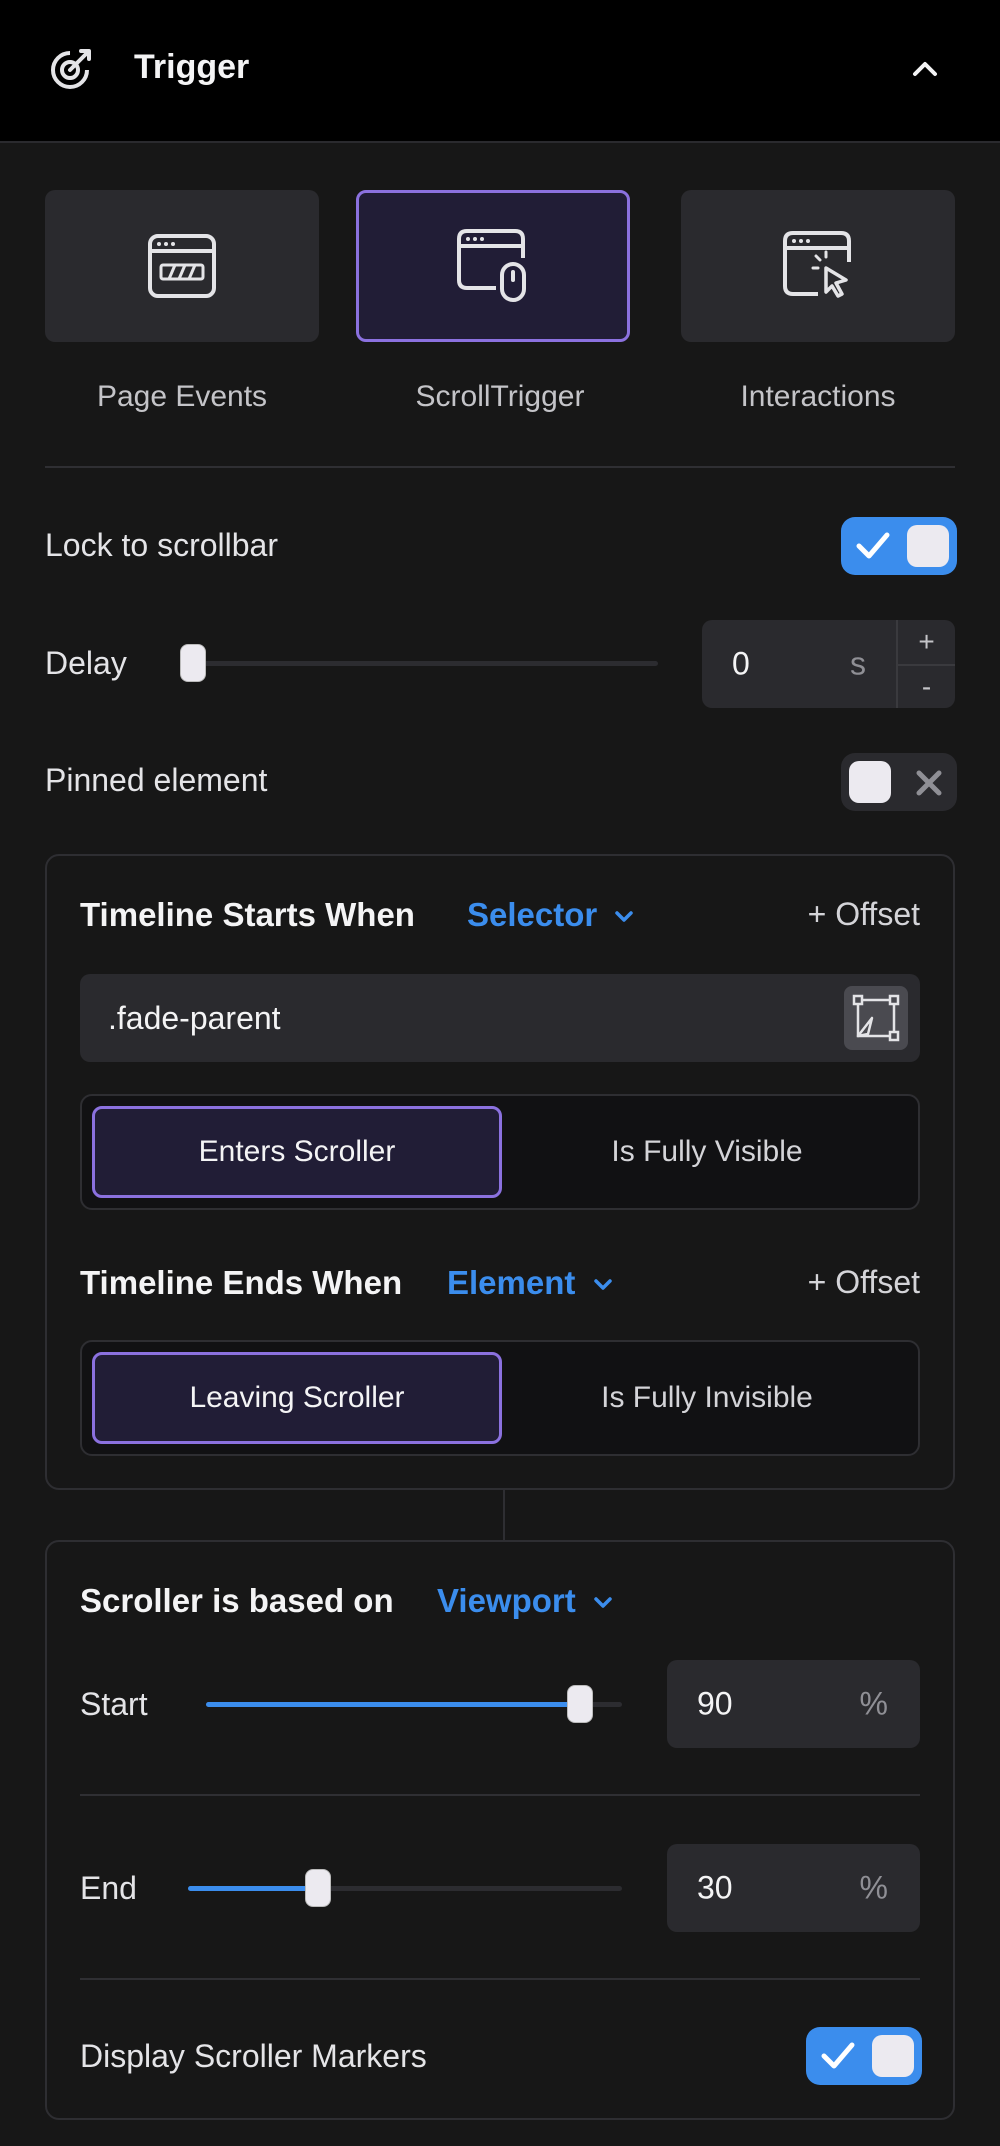  Describe the element at coordinates (864, 1282) in the screenshot. I see `timeline-end-offset-button: + Offset` at that location.